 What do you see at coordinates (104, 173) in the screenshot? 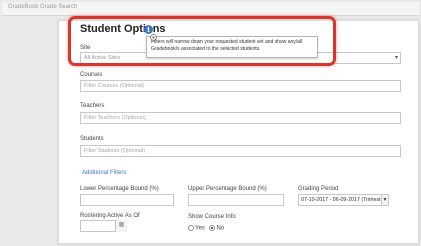
I see `additional-filters-link: Additional Filters` at bounding box center [104, 173].